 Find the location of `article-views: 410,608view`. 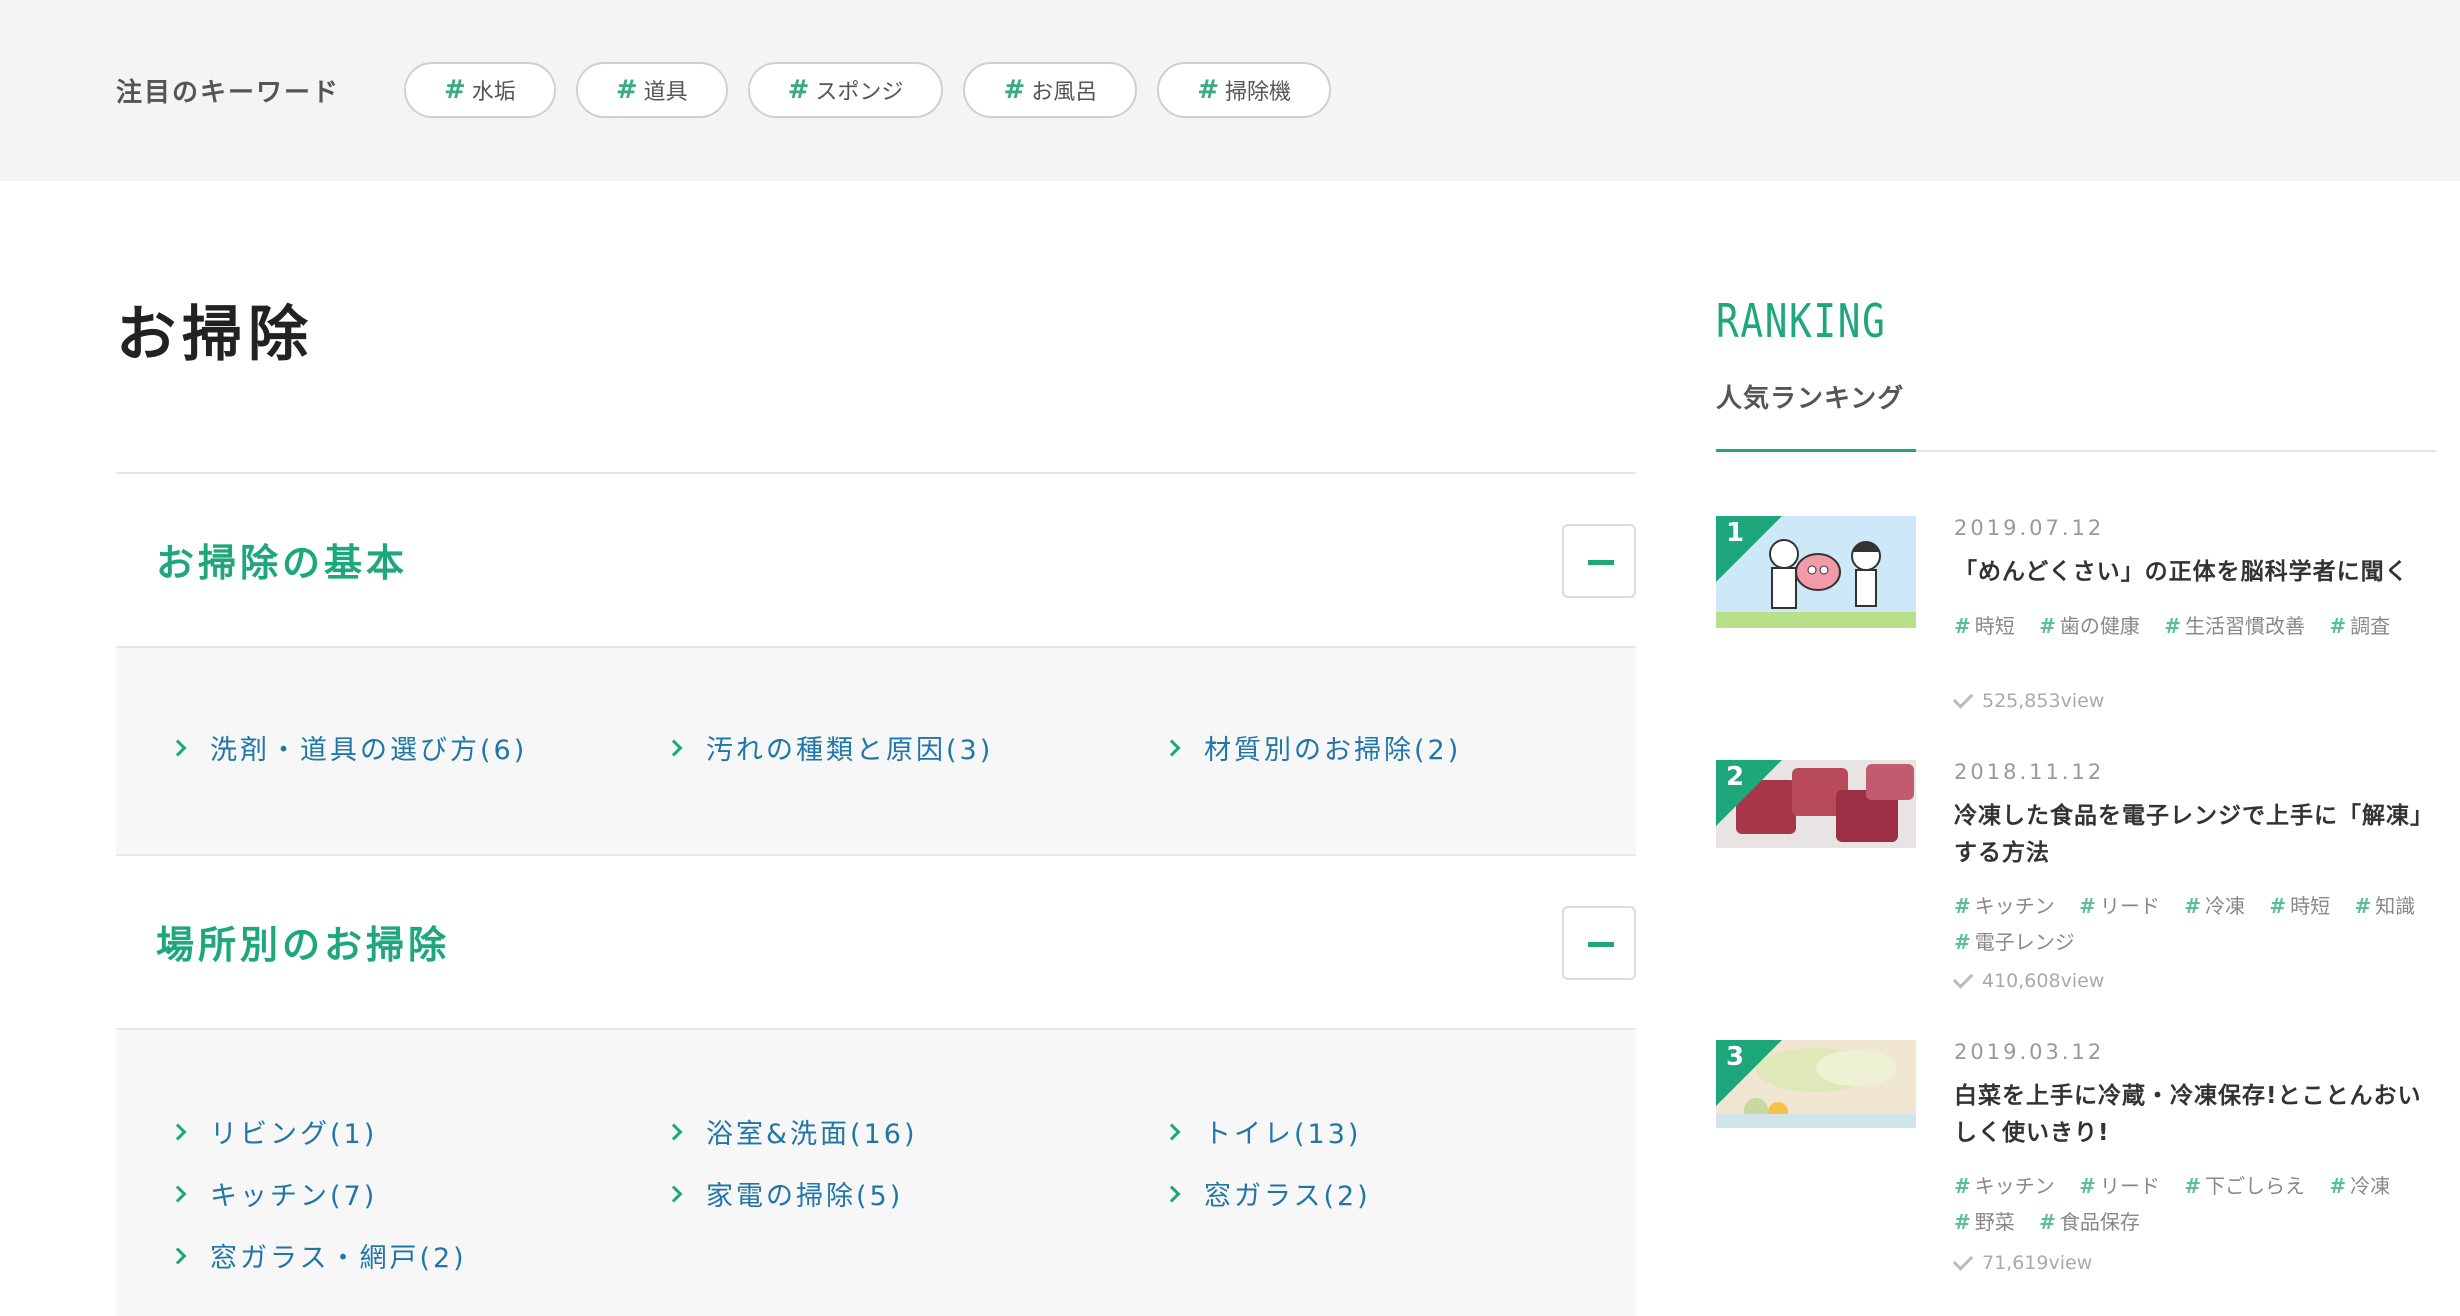

article-views: 410,608view is located at coordinates (2028, 980).